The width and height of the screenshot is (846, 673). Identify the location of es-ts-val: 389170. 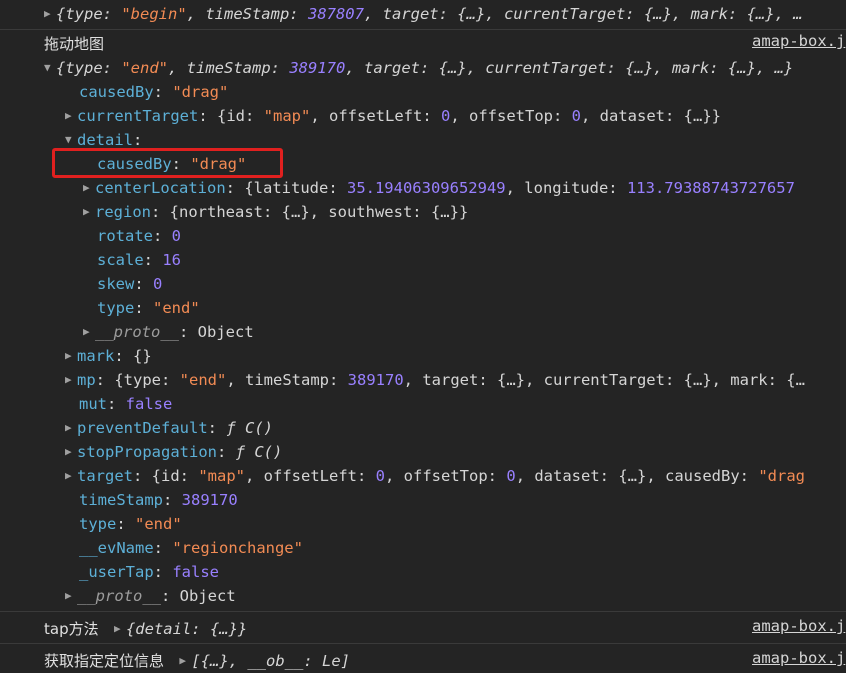
(317, 68).